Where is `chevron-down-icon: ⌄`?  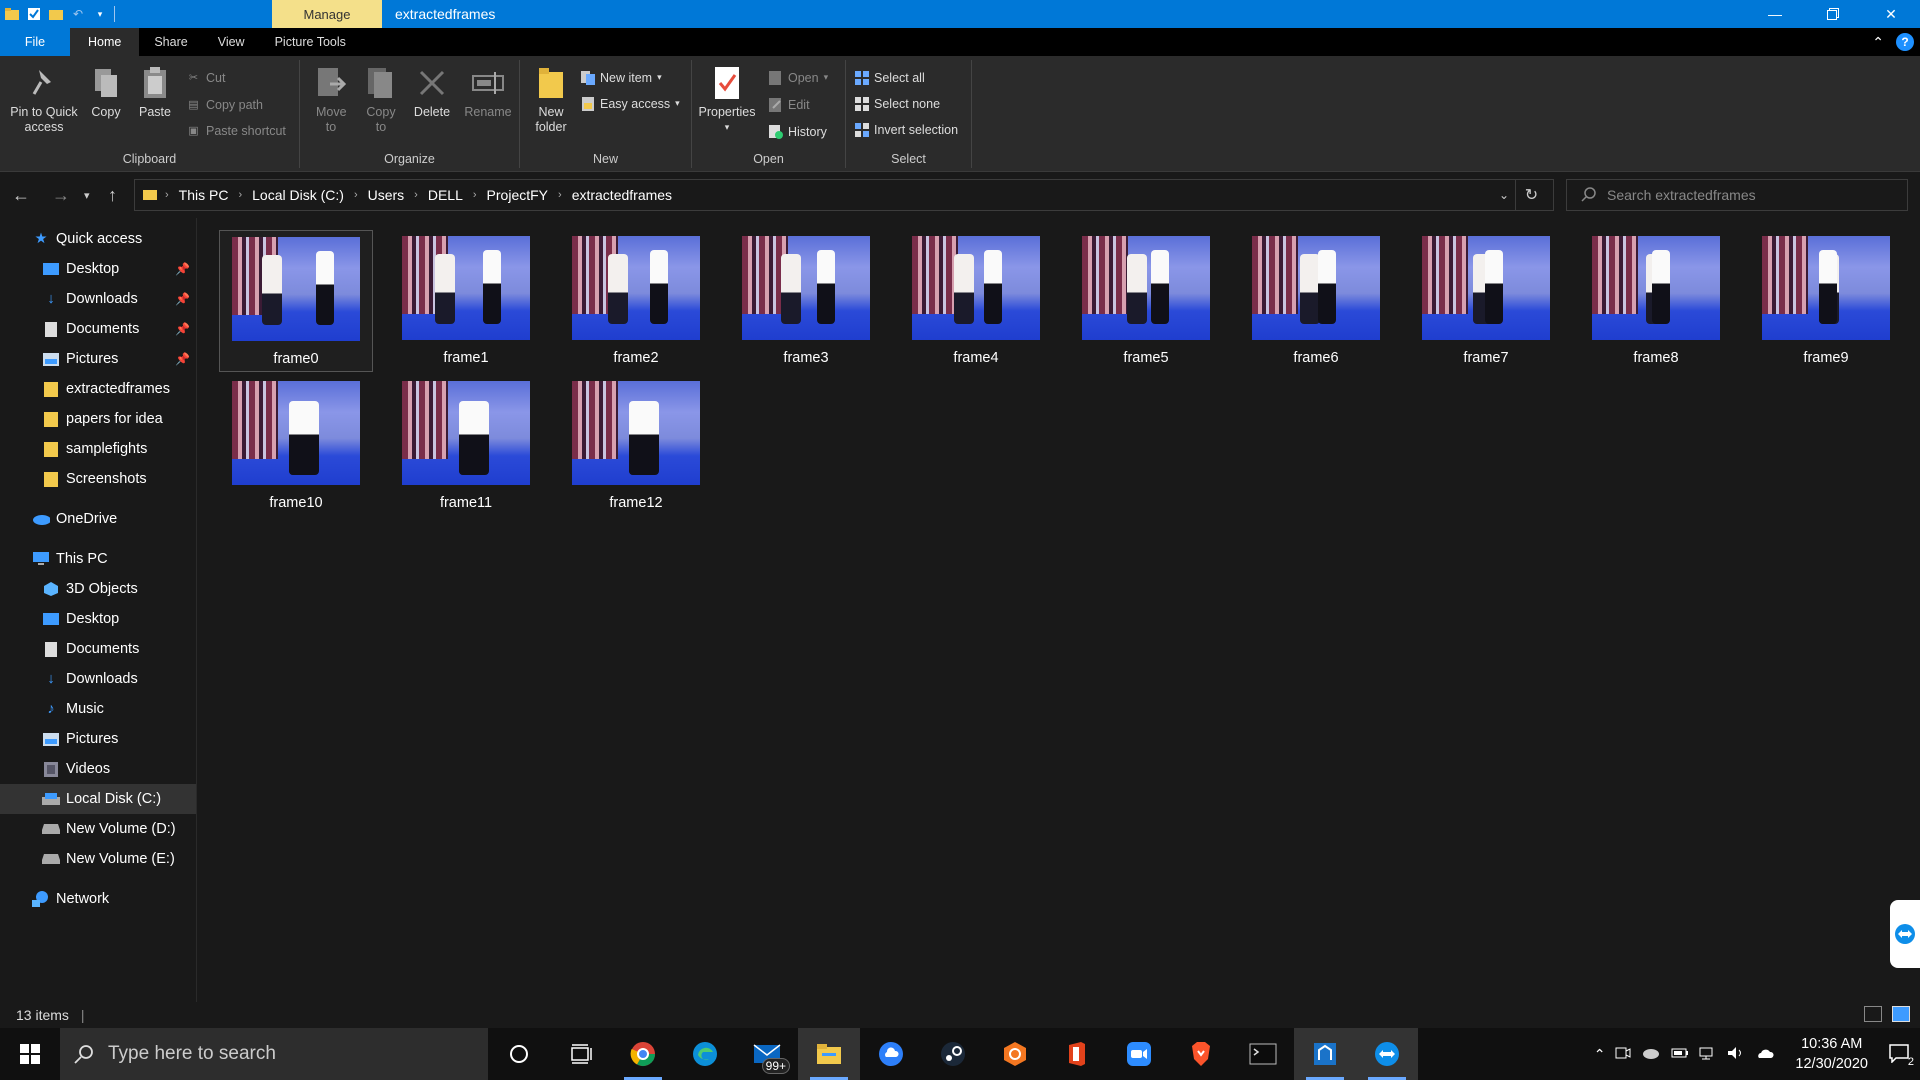
chevron-down-icon: ⌄ is located at coordinates (1504, 195).